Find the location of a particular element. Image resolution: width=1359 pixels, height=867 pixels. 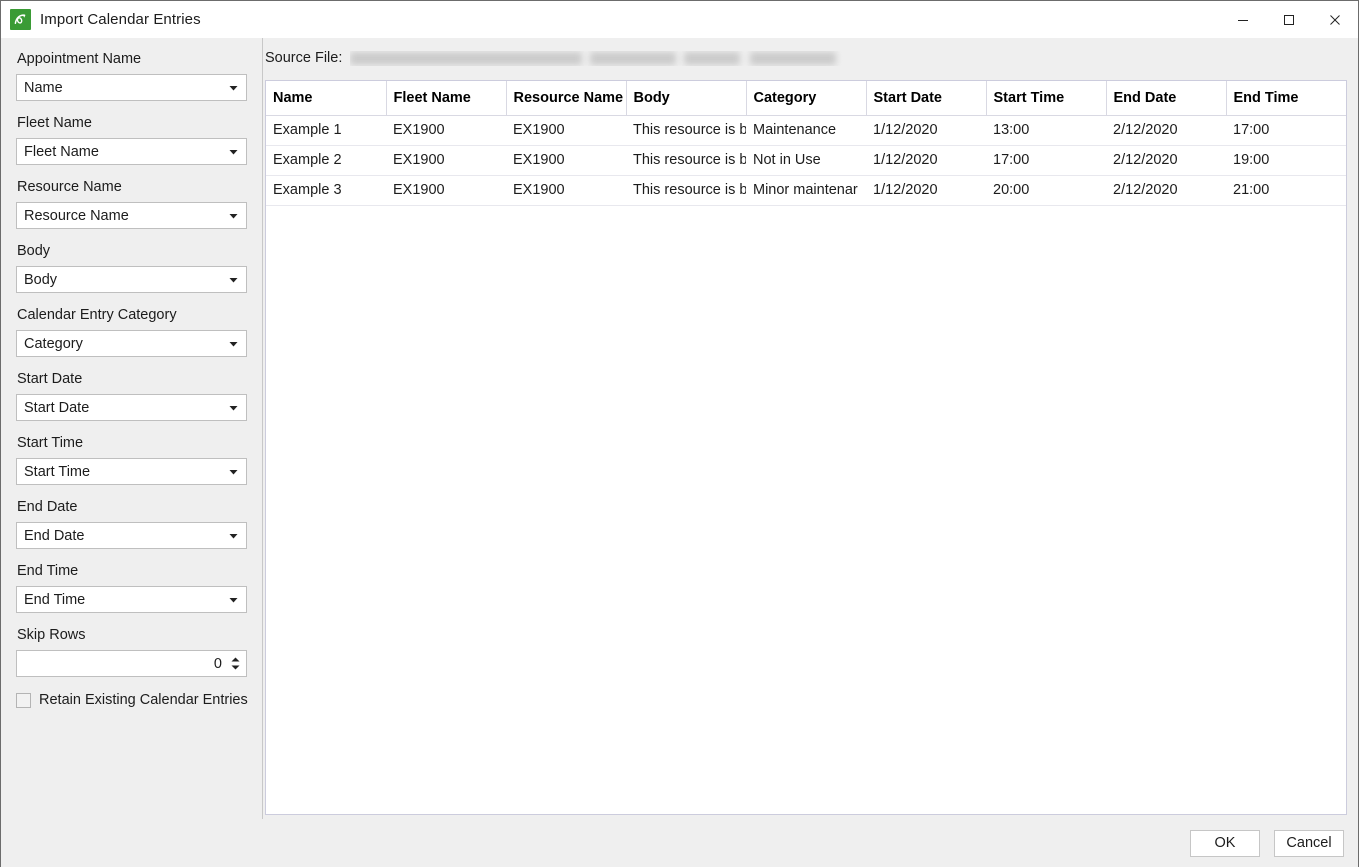

combo-start-date: Start Date is located at coordinates (131, 407).